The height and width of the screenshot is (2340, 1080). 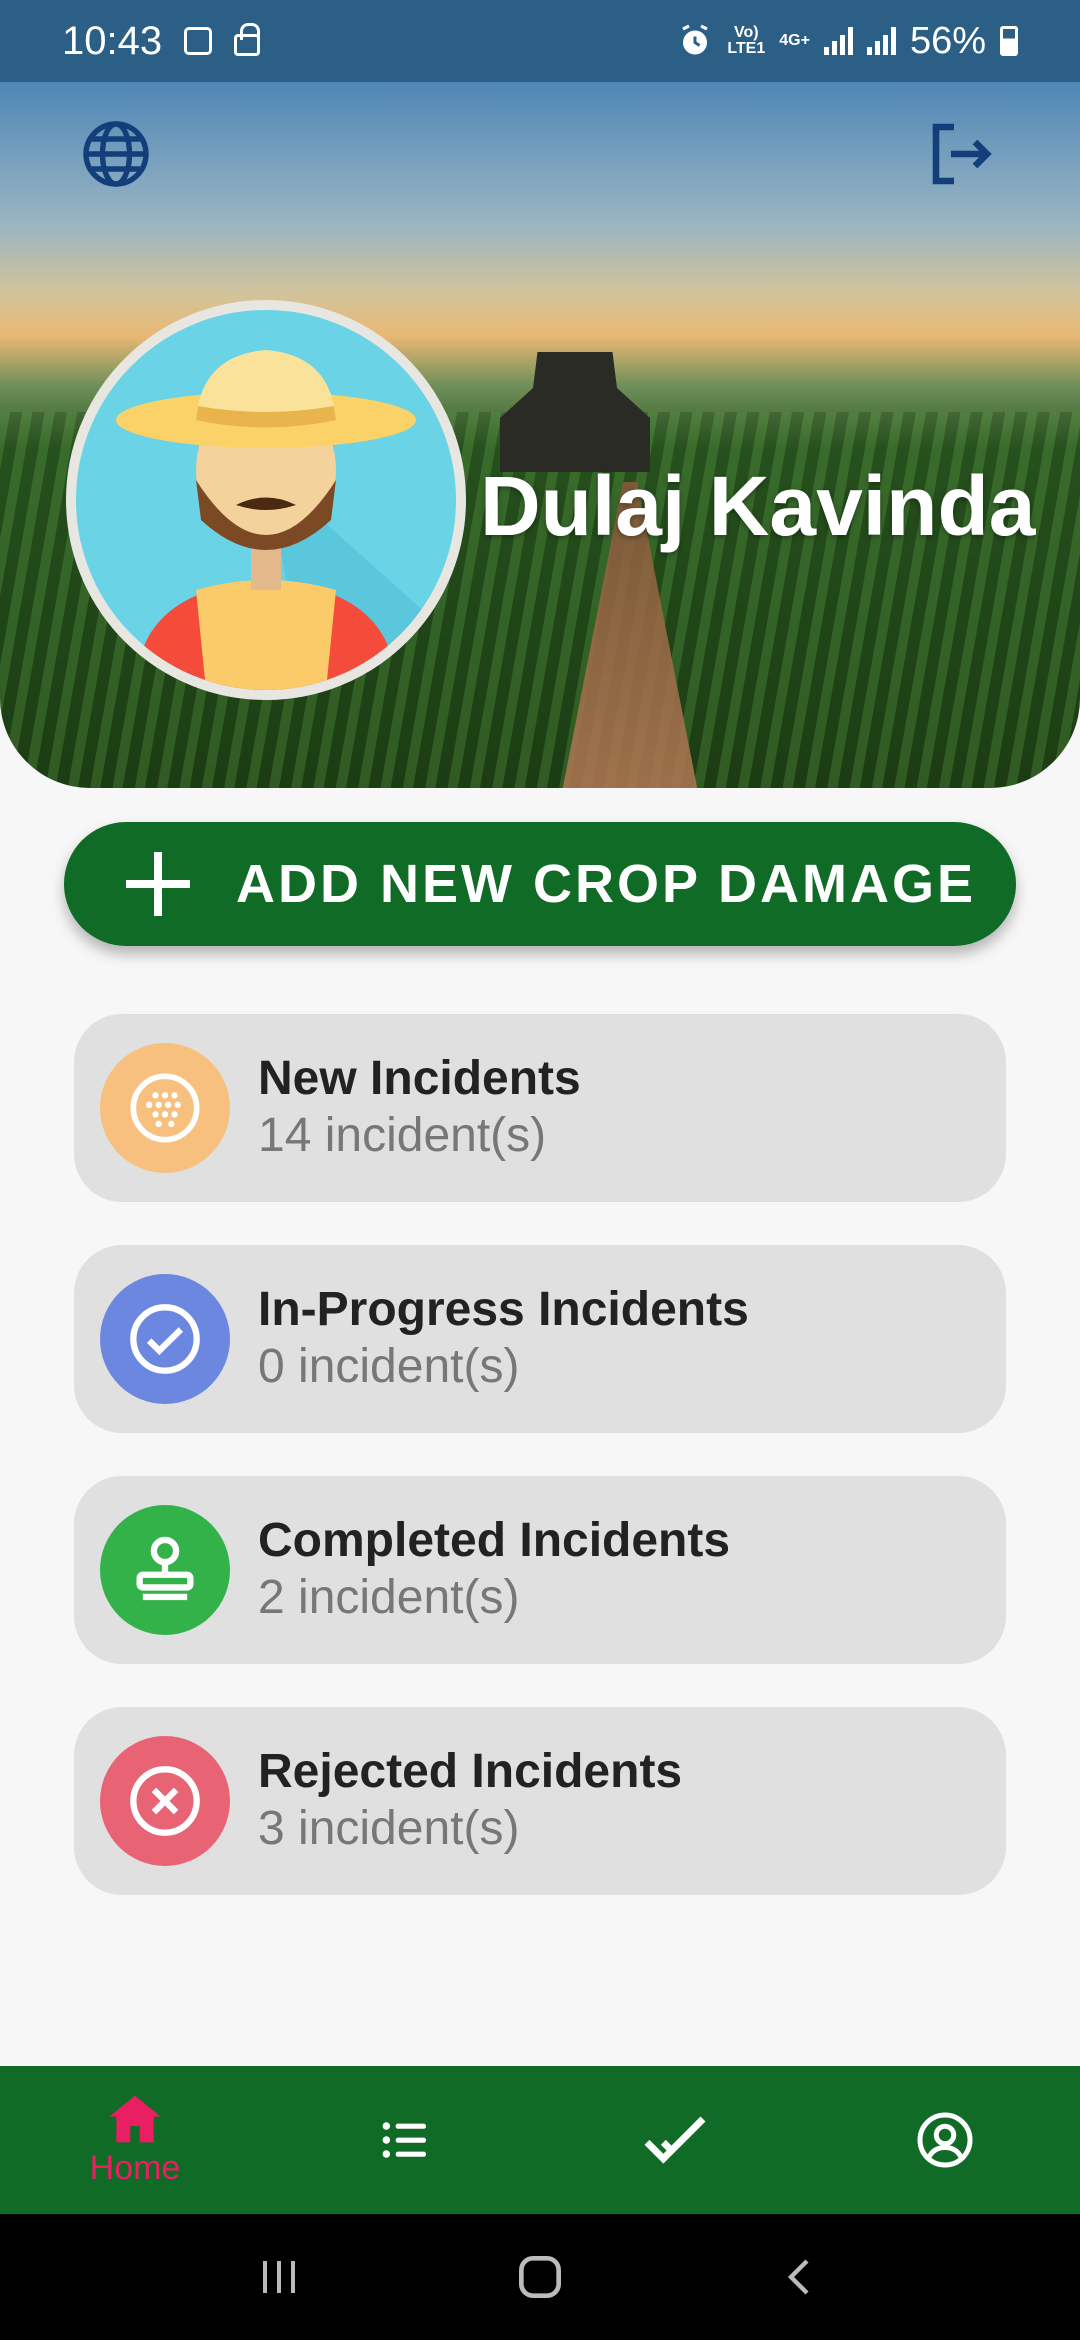 I want to click on nav-account, so click(x=945, y=2140).